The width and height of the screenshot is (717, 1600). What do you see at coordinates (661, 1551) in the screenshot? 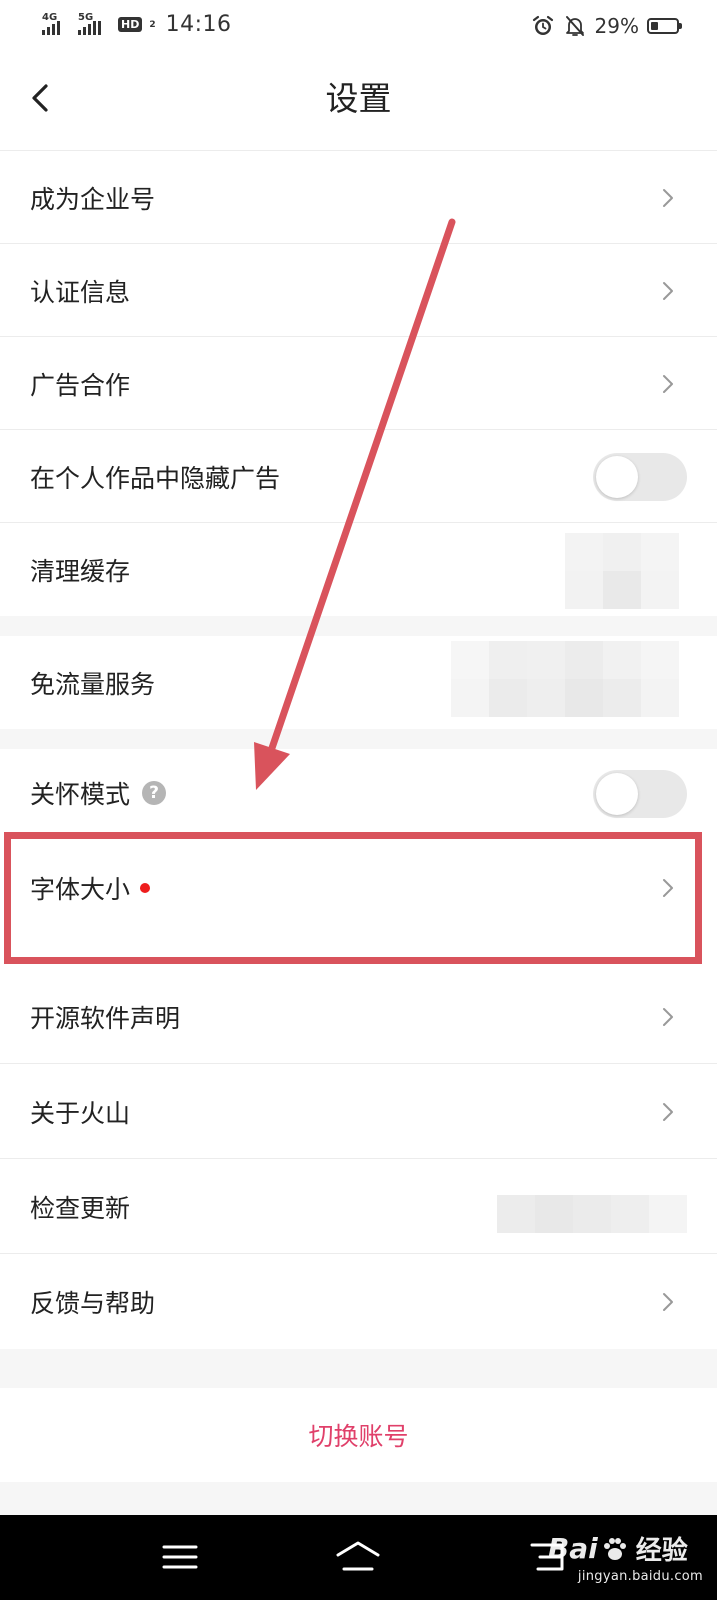
I see `watermark-text-right: 经验` at bounding box center [661, 1551].